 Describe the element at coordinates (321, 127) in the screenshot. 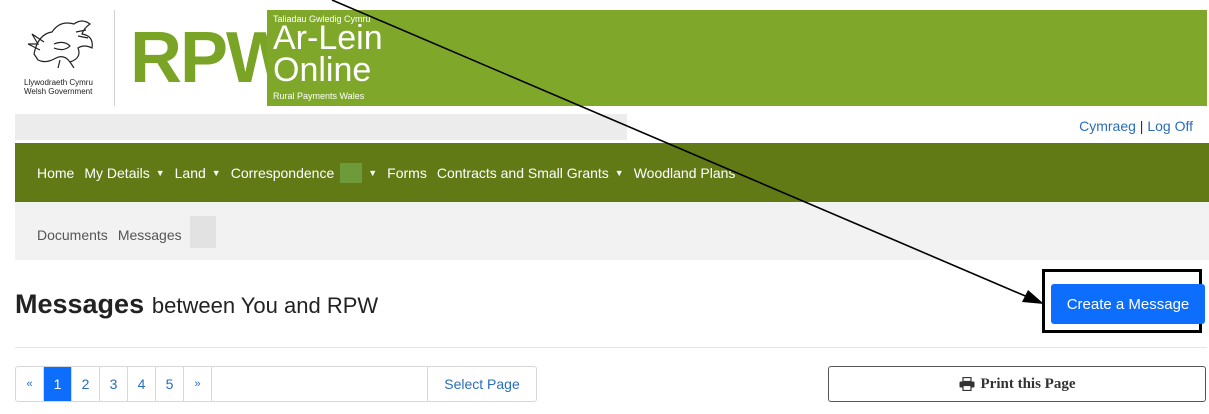

I see `user-info-bar` at that location.